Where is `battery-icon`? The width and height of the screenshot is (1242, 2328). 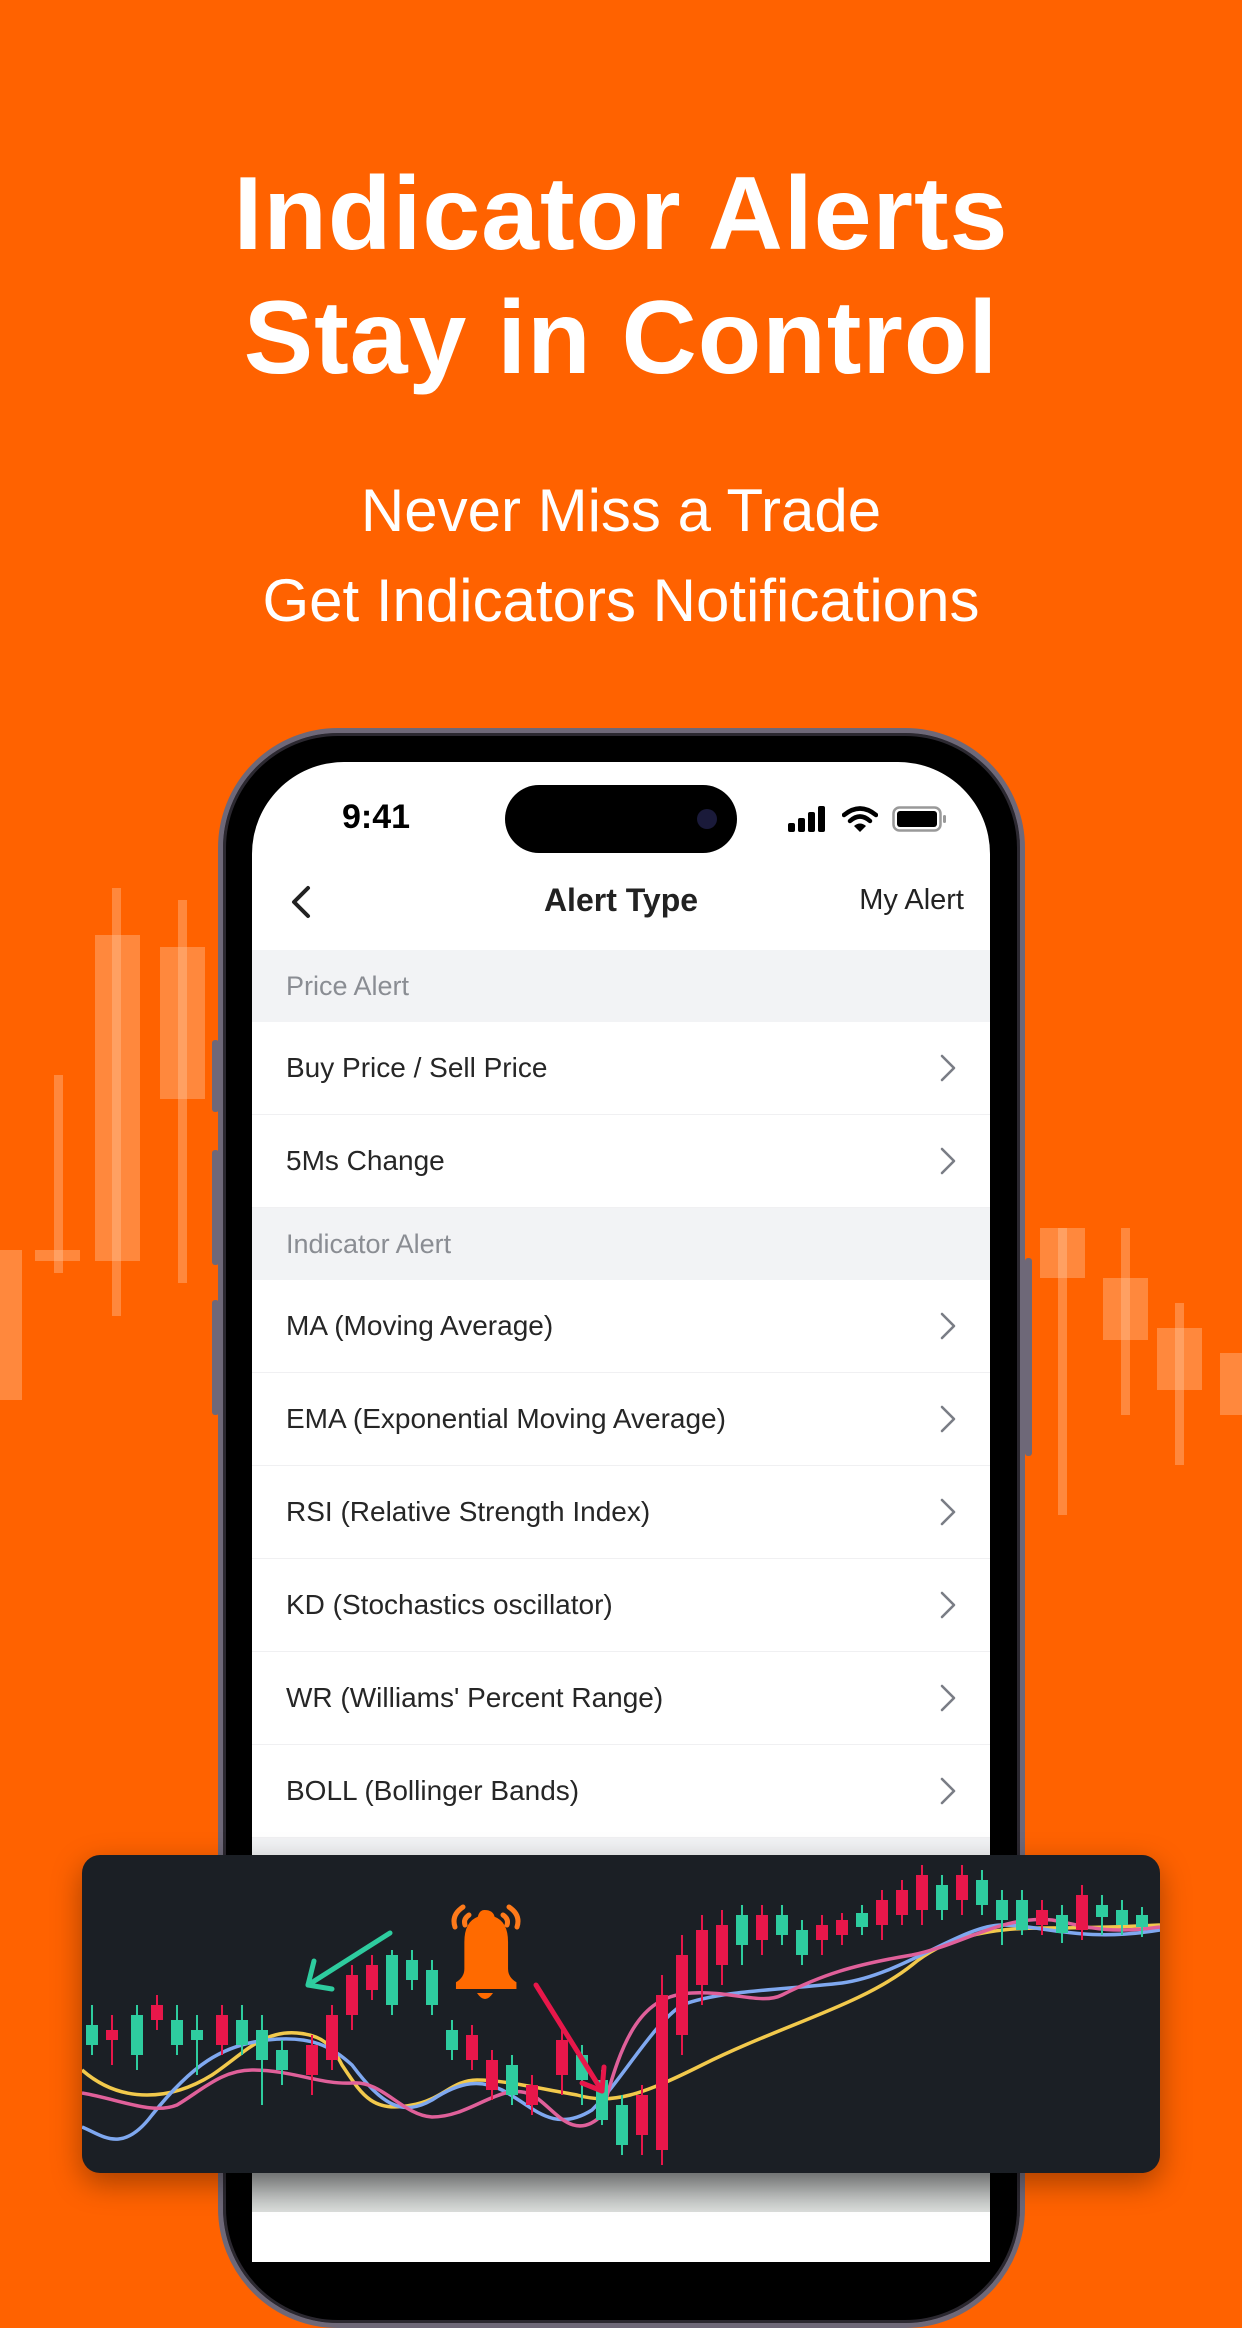
battery-icon is located at coordinates (919, 819).